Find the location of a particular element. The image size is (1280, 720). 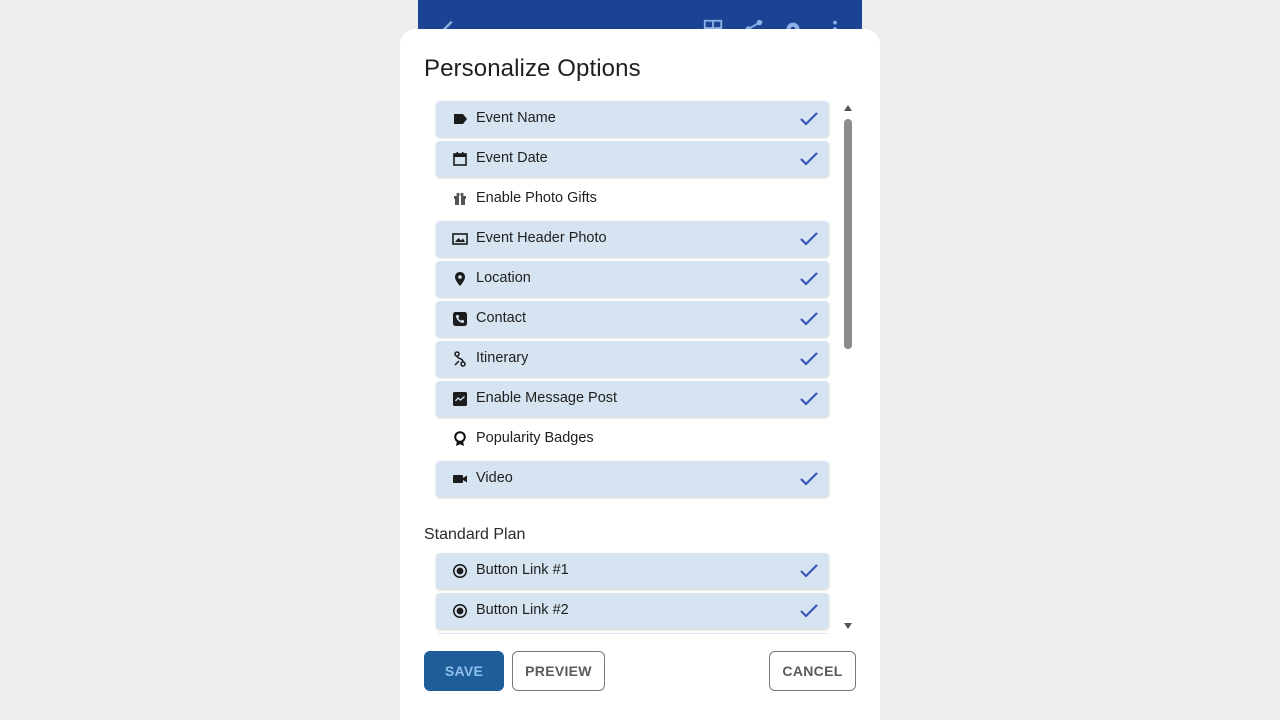

option-label: Contact is located at coordinates (501, 318).